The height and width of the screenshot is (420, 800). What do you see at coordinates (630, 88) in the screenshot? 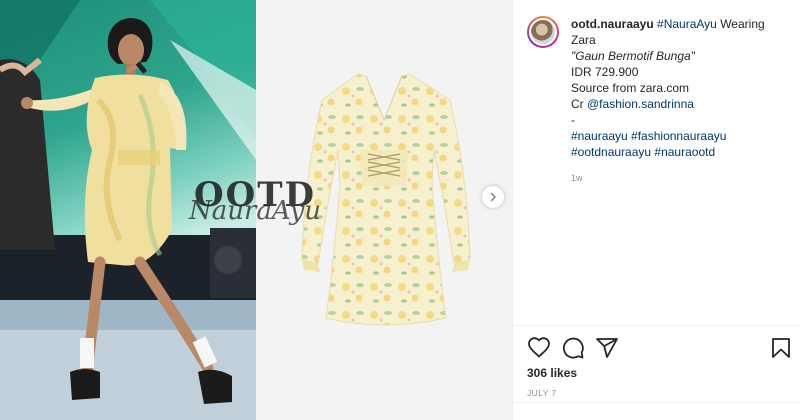
I see `caption-source: Source from zara.com` at bounding box center [630, 88].